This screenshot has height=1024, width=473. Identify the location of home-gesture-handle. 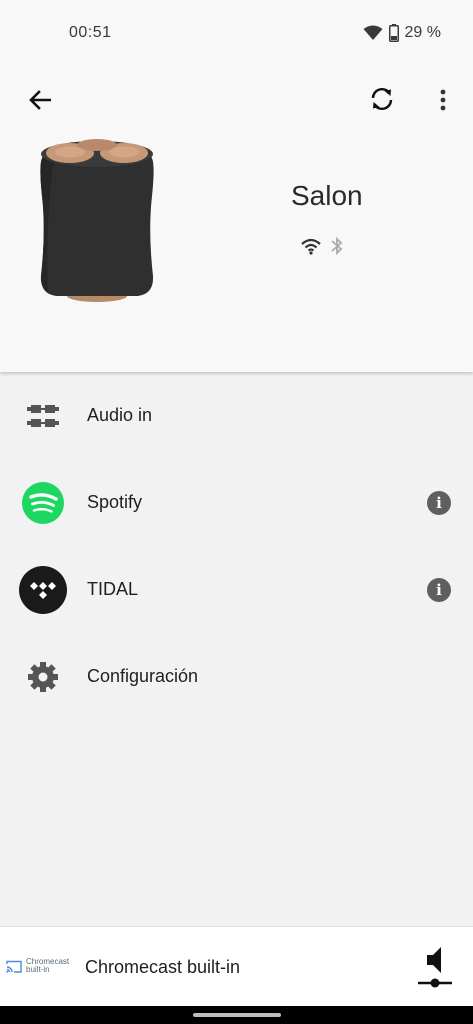
(237, 1015).